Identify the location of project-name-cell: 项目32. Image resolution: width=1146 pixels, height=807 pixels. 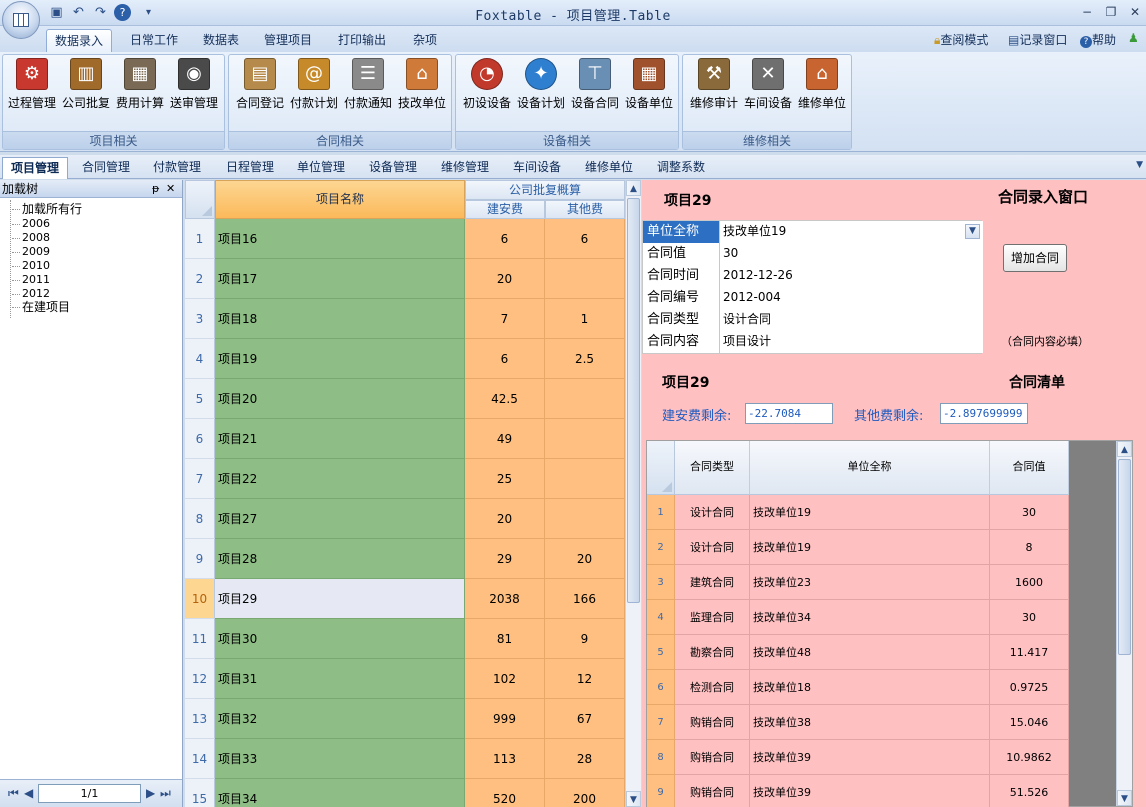
(340, 719).